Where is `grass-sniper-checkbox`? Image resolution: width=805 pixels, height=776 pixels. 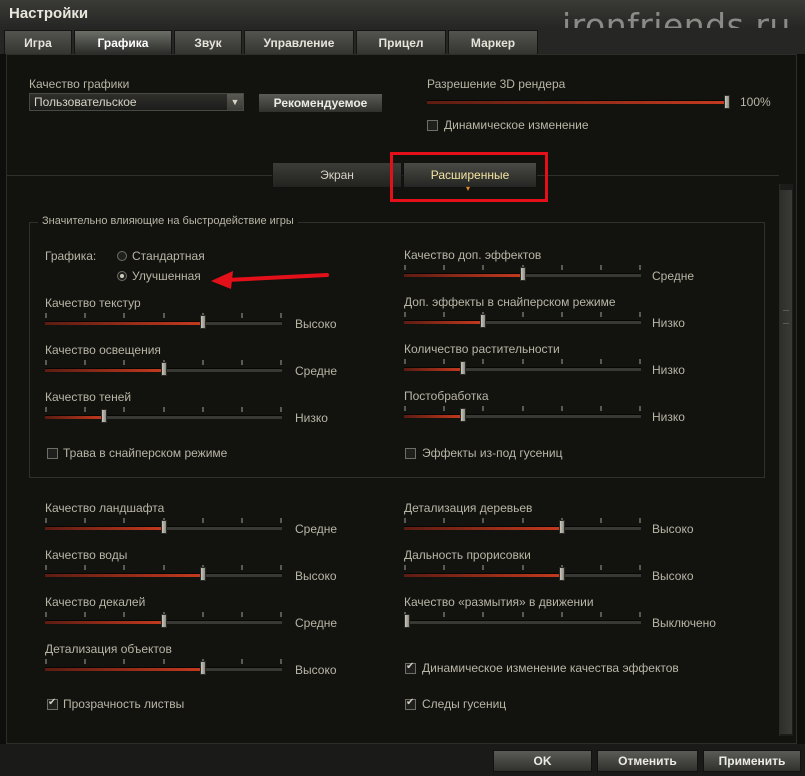 grass-sniper-checkbox is located at coordinates (52, 453).